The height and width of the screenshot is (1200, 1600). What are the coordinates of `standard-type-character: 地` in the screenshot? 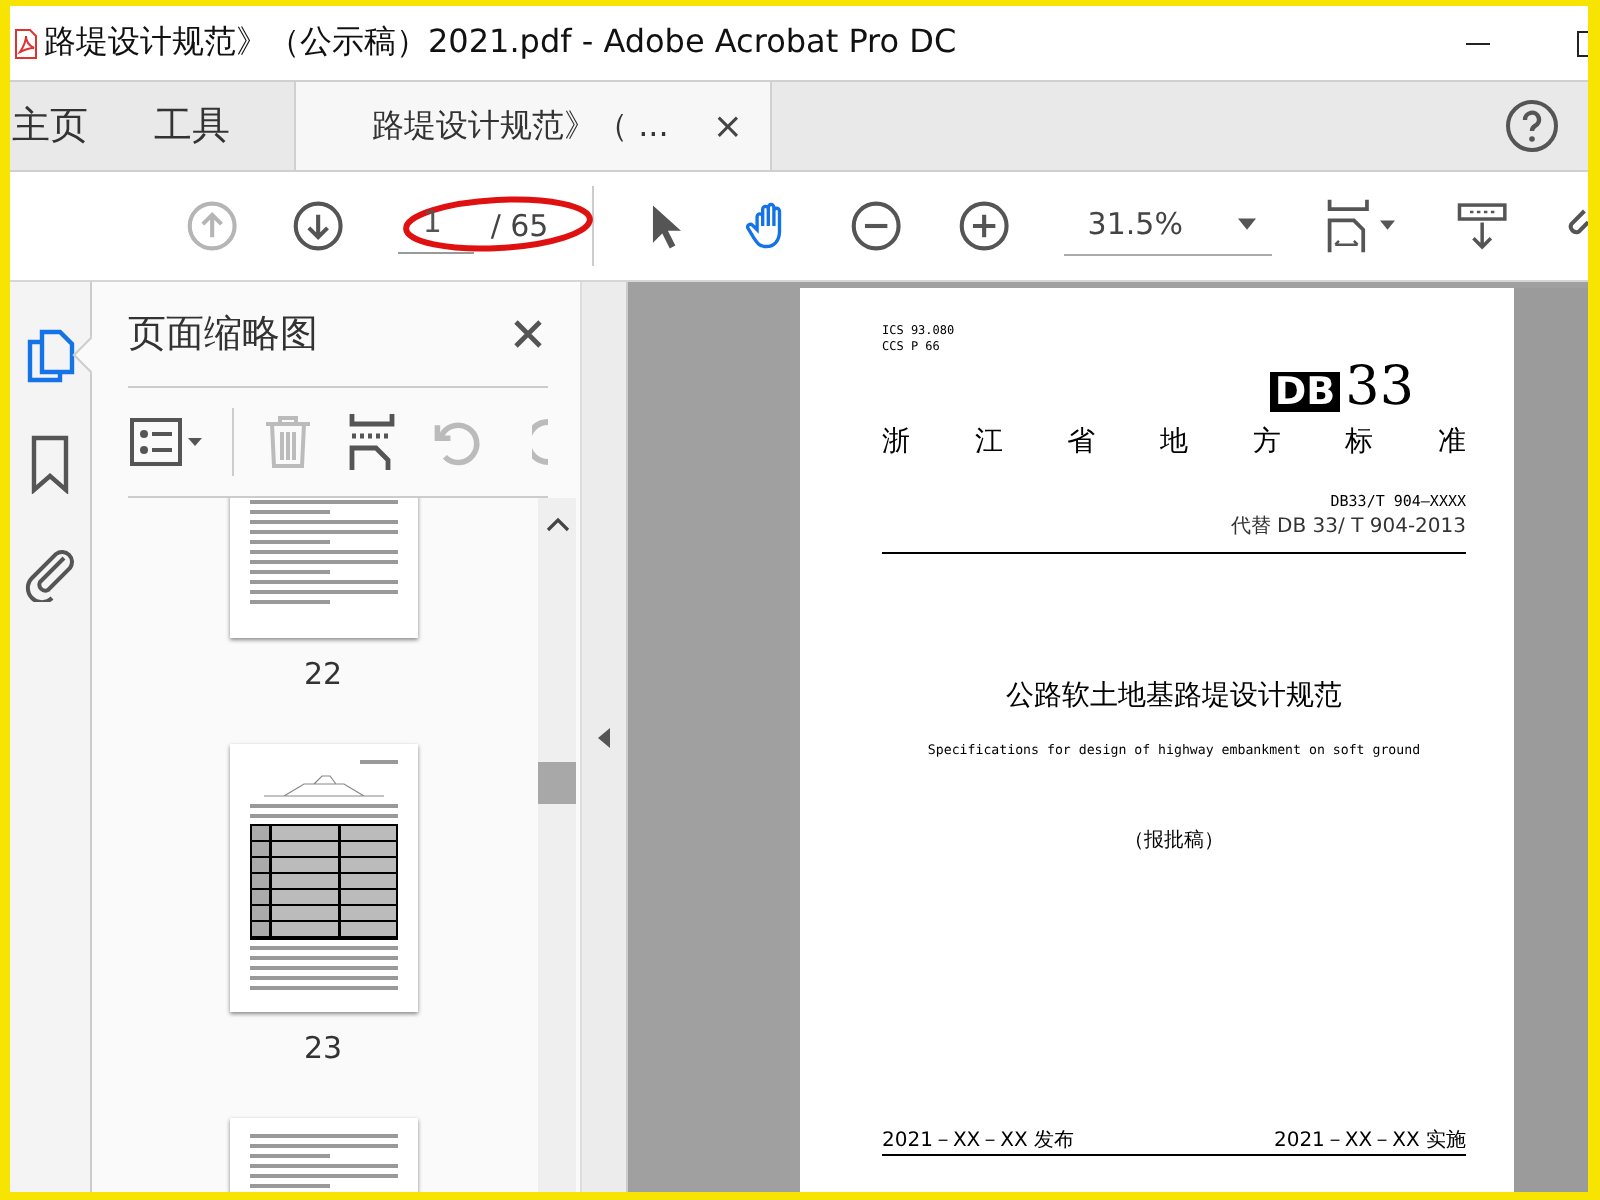 It's located at (1173, 442).